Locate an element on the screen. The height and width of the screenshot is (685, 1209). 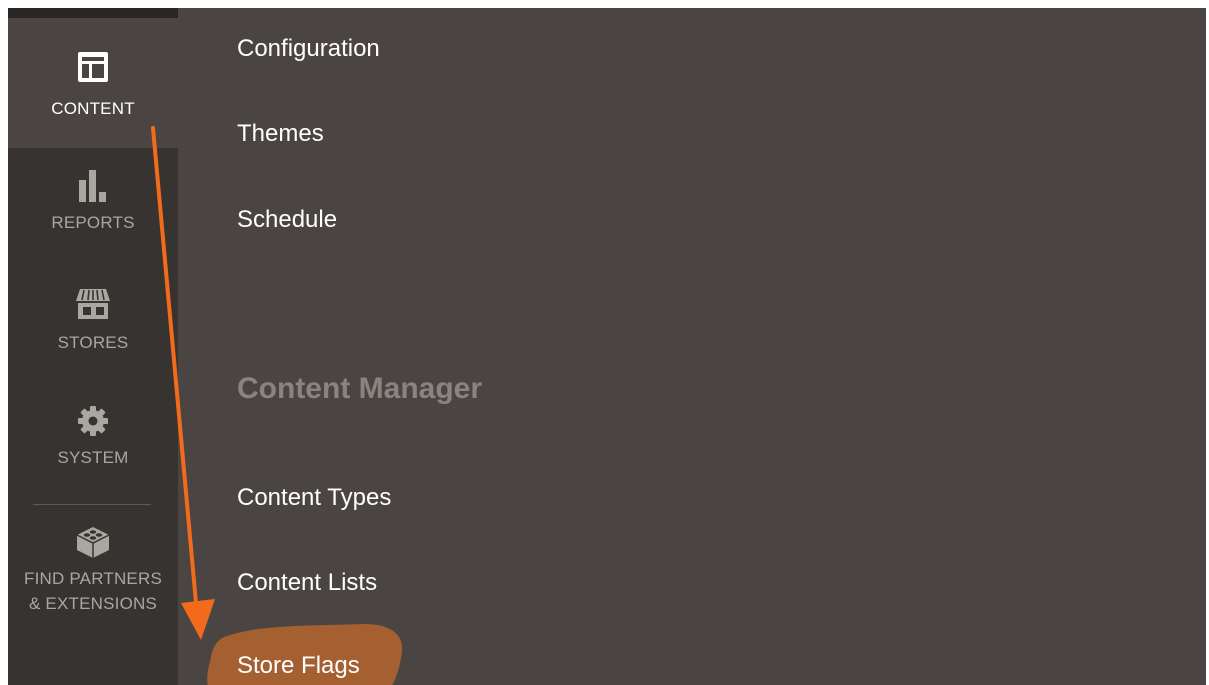
submenu-link-store-flags: Store Flags is located at coordinates (298, 666).